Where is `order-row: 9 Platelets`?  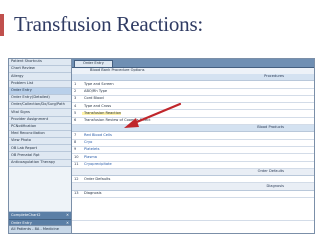
order-row: 9 Platelets is located at coordinates (193, 151).